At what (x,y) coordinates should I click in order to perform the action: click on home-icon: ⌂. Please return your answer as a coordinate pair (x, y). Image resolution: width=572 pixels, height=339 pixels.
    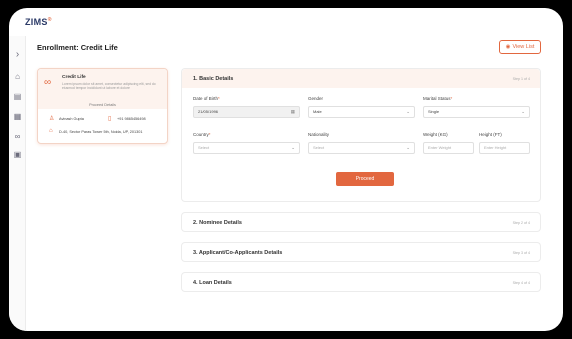
    Looking at the image, I should click on (17, 76).